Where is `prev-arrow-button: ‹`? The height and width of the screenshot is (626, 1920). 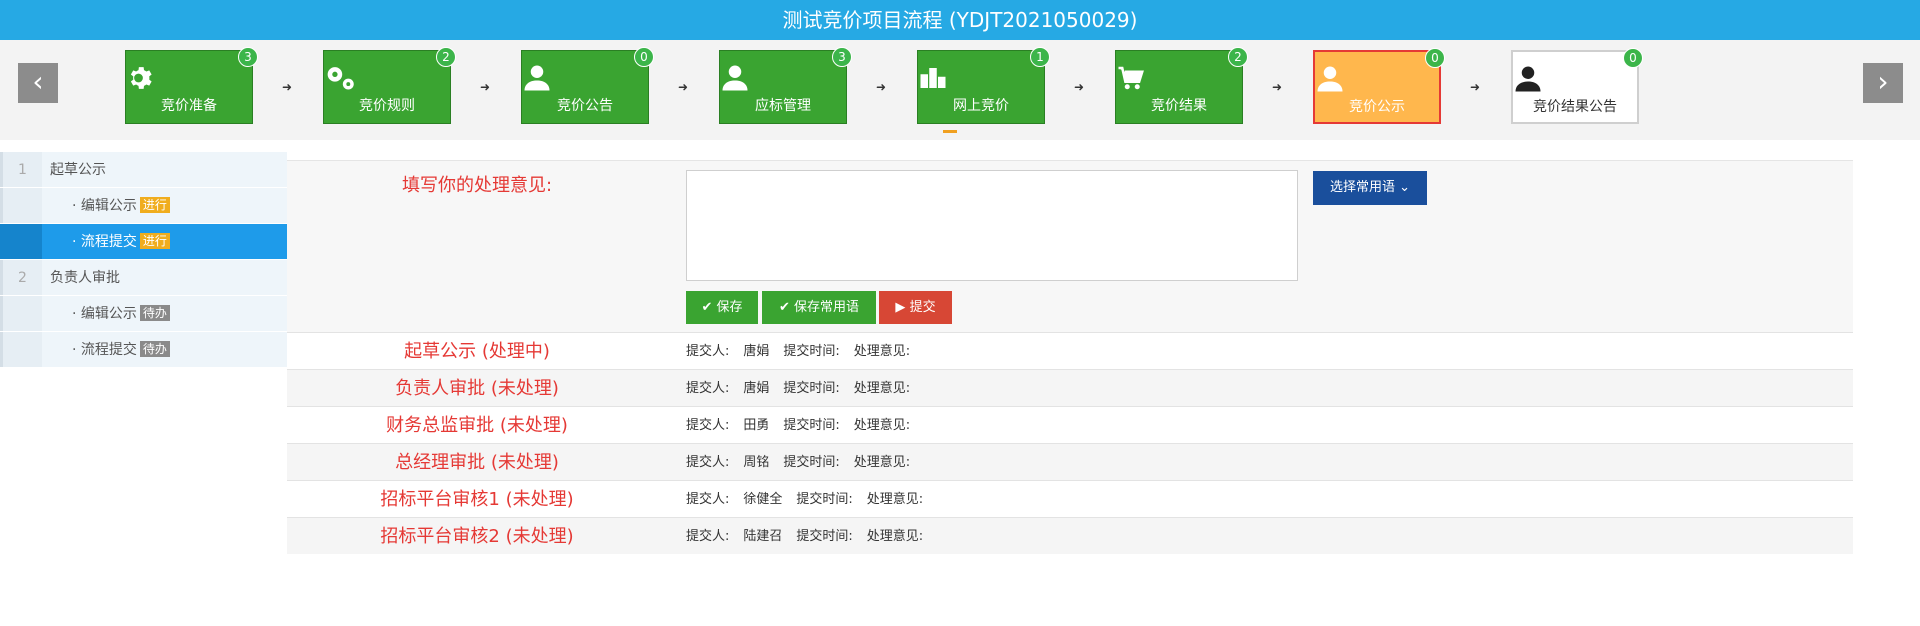 prev-arrow-button: ‹ is located at coordinates (38, 83).